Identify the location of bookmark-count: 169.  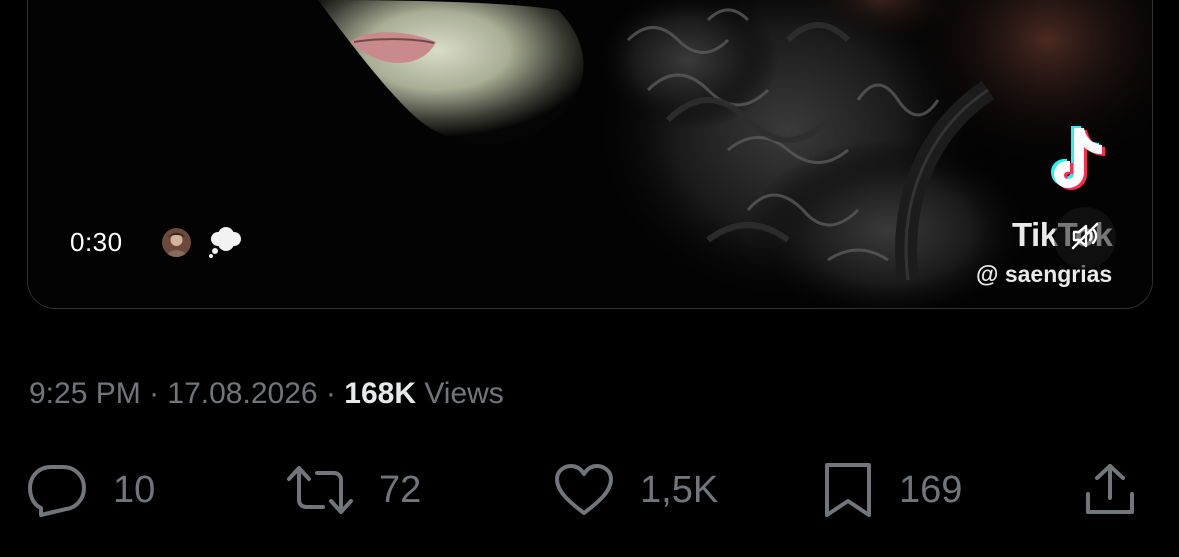
(931, 489).